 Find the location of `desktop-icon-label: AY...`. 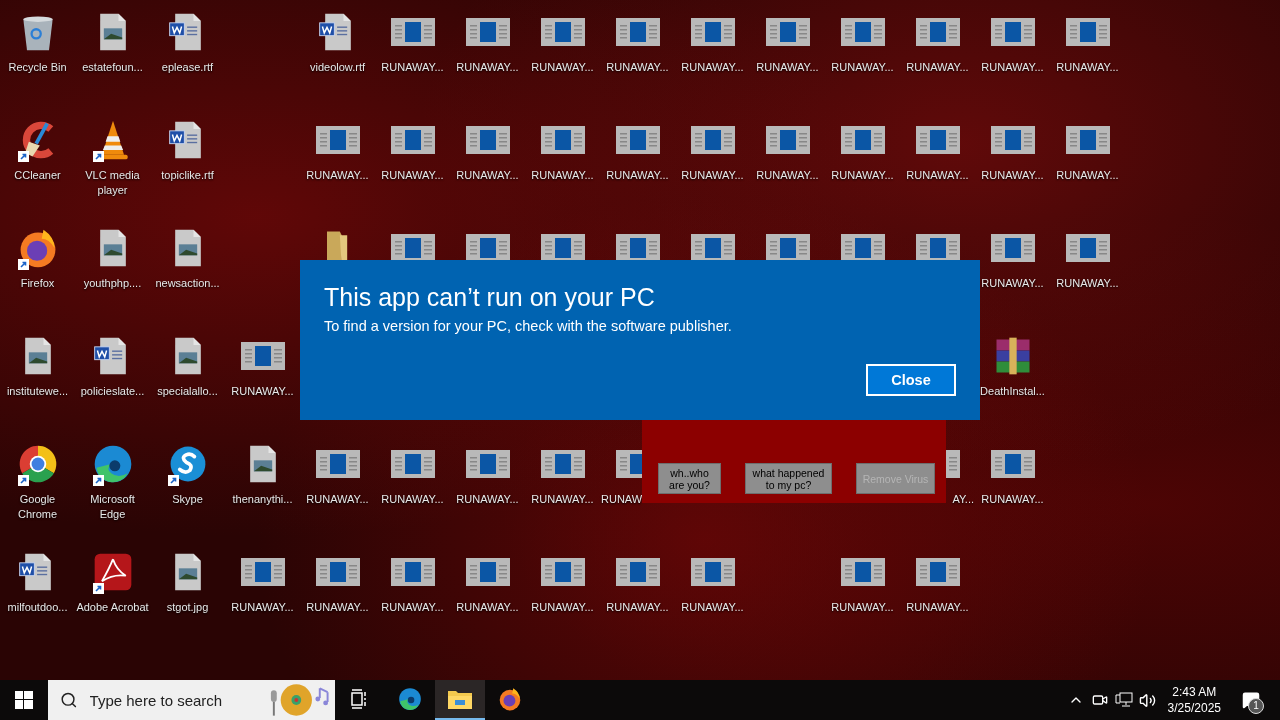

desktop-icon-label: AY... is located at coordinates (963, 499).